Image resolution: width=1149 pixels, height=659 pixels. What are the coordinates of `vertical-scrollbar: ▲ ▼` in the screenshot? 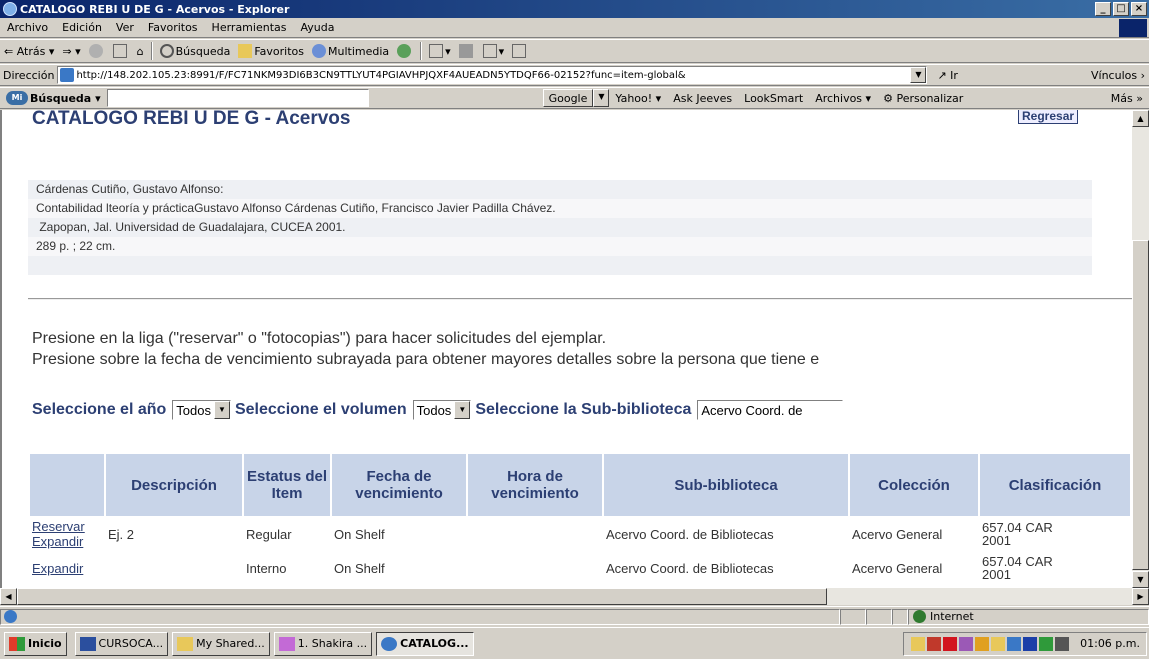 It's located at (1140, 349).